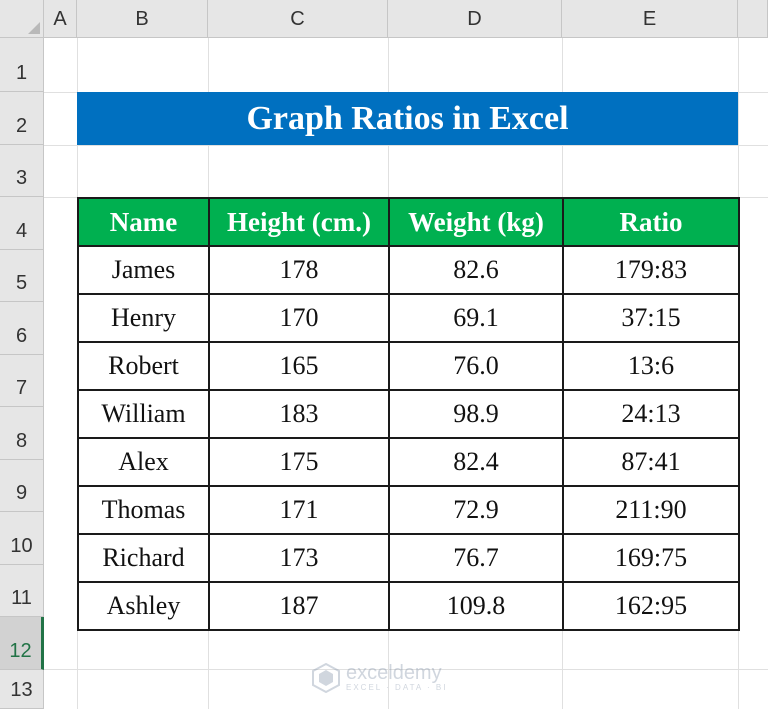 The height and width of the screenshot is (709, 768). I want to click on table-row: Richard 173 76.7 169:75, so click(408, 558).